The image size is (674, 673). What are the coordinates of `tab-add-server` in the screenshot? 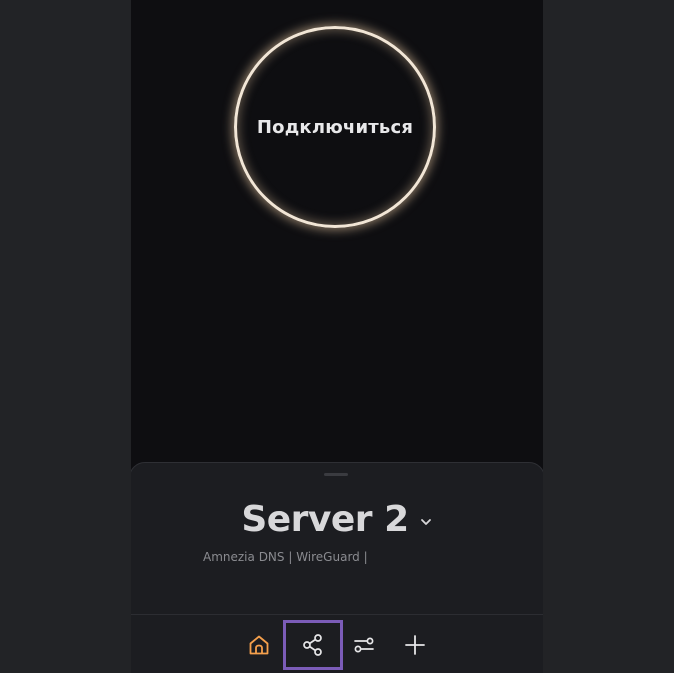 It's located at (415, 645).